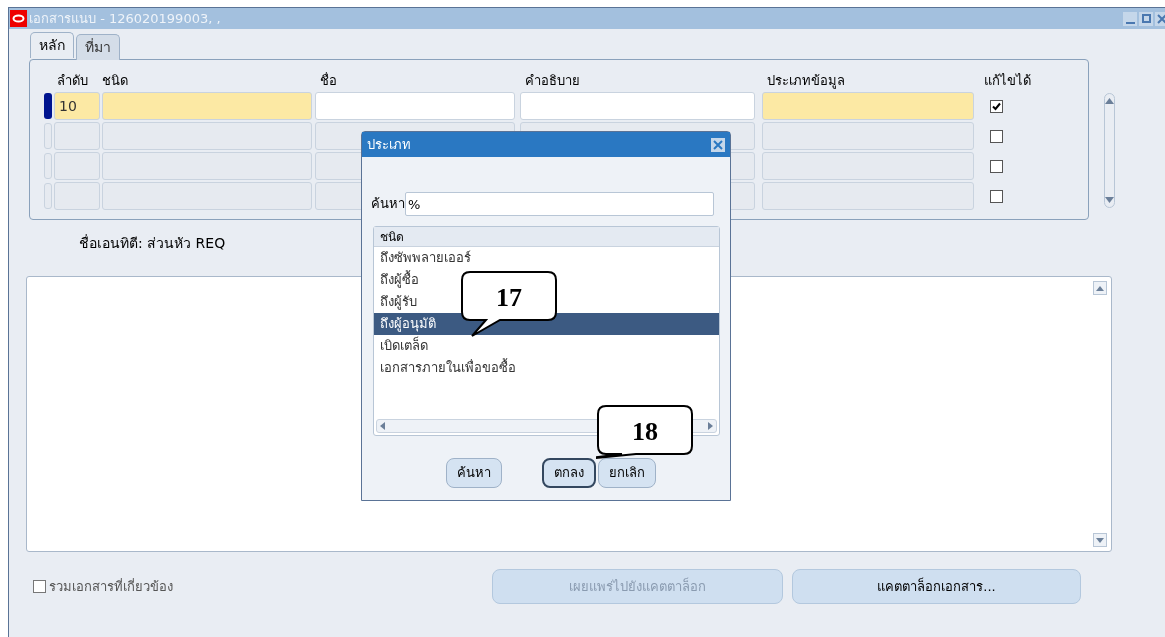  What do you see at coordinates (388, 204) in the screenshot?
I see `search-label: ค้นหา` at bounding box center [388, 204].